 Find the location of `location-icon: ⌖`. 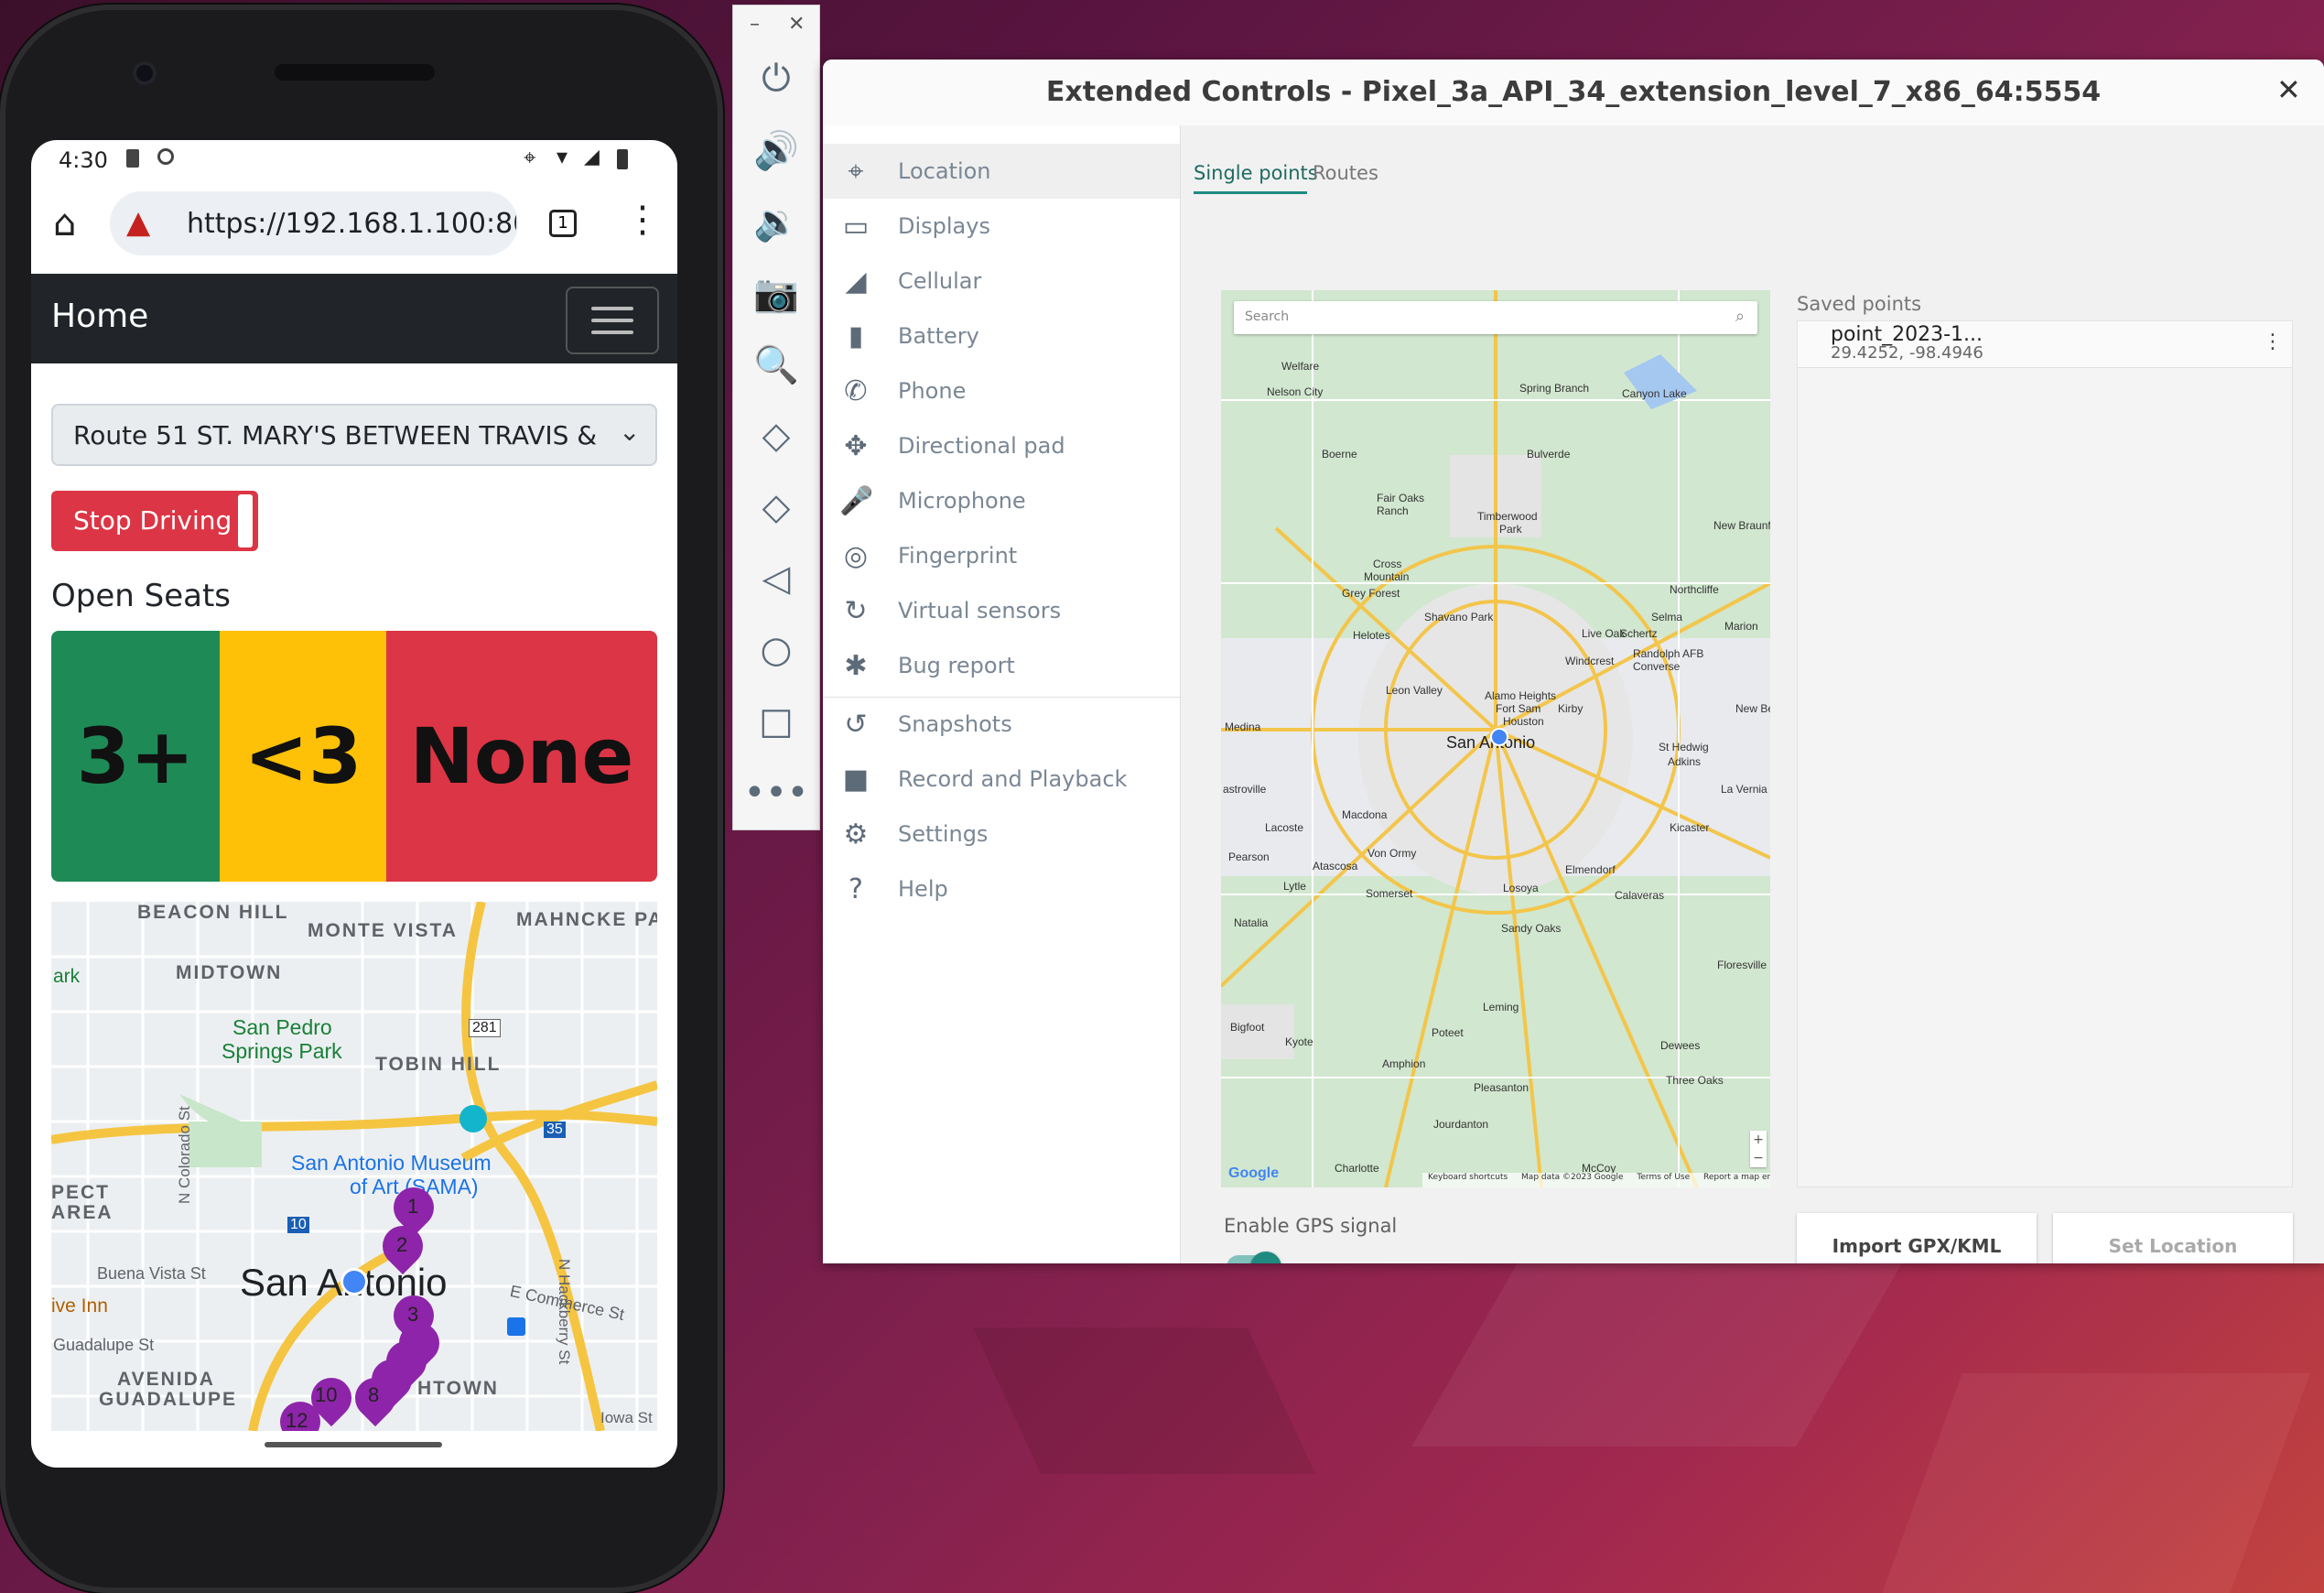

location-icon: ⌖ is located at coordinates (530, 157).